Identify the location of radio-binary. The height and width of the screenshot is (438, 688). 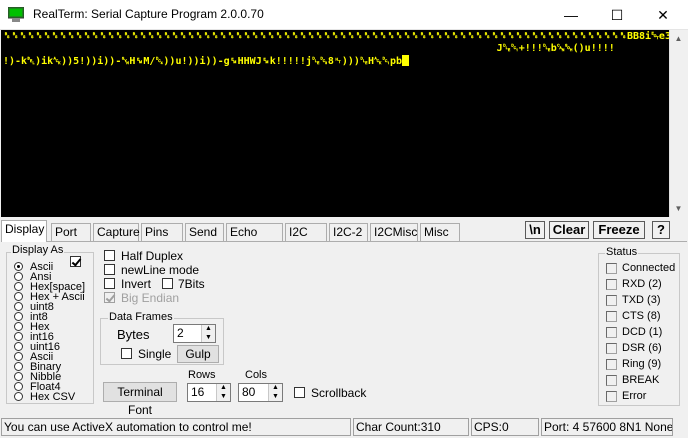
(18, 366).